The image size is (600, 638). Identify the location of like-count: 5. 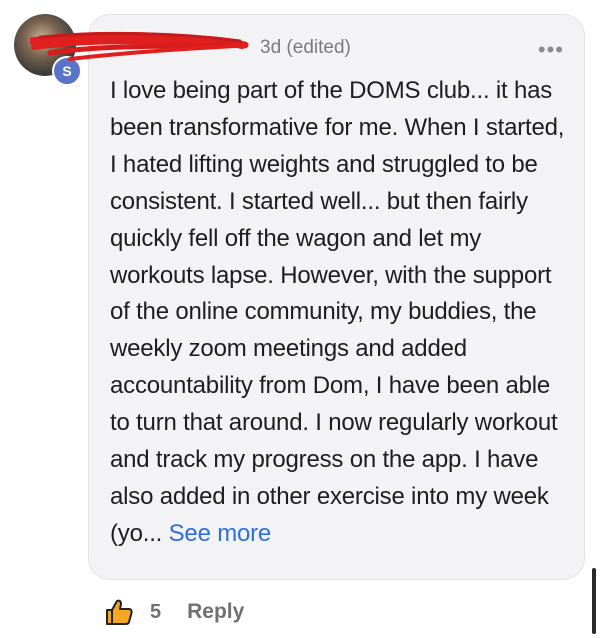
(156, 611).